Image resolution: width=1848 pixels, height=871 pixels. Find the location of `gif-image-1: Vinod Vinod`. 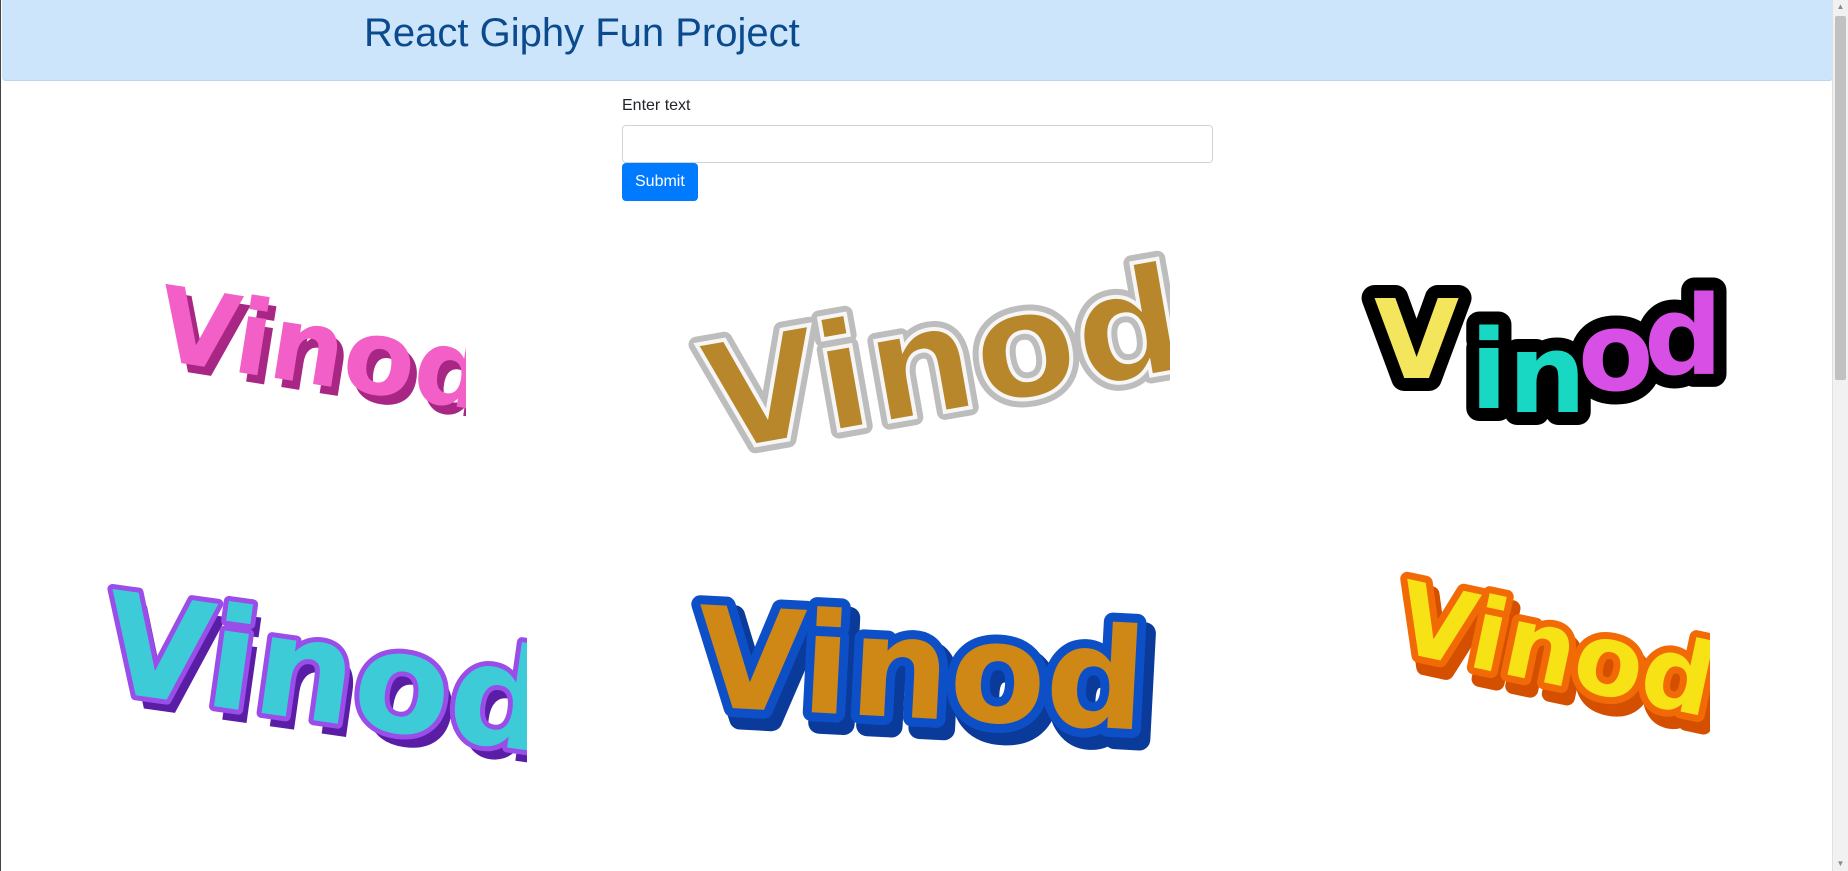

gif-image-1: Vinod Vinod is located at coordinates (307, 352).